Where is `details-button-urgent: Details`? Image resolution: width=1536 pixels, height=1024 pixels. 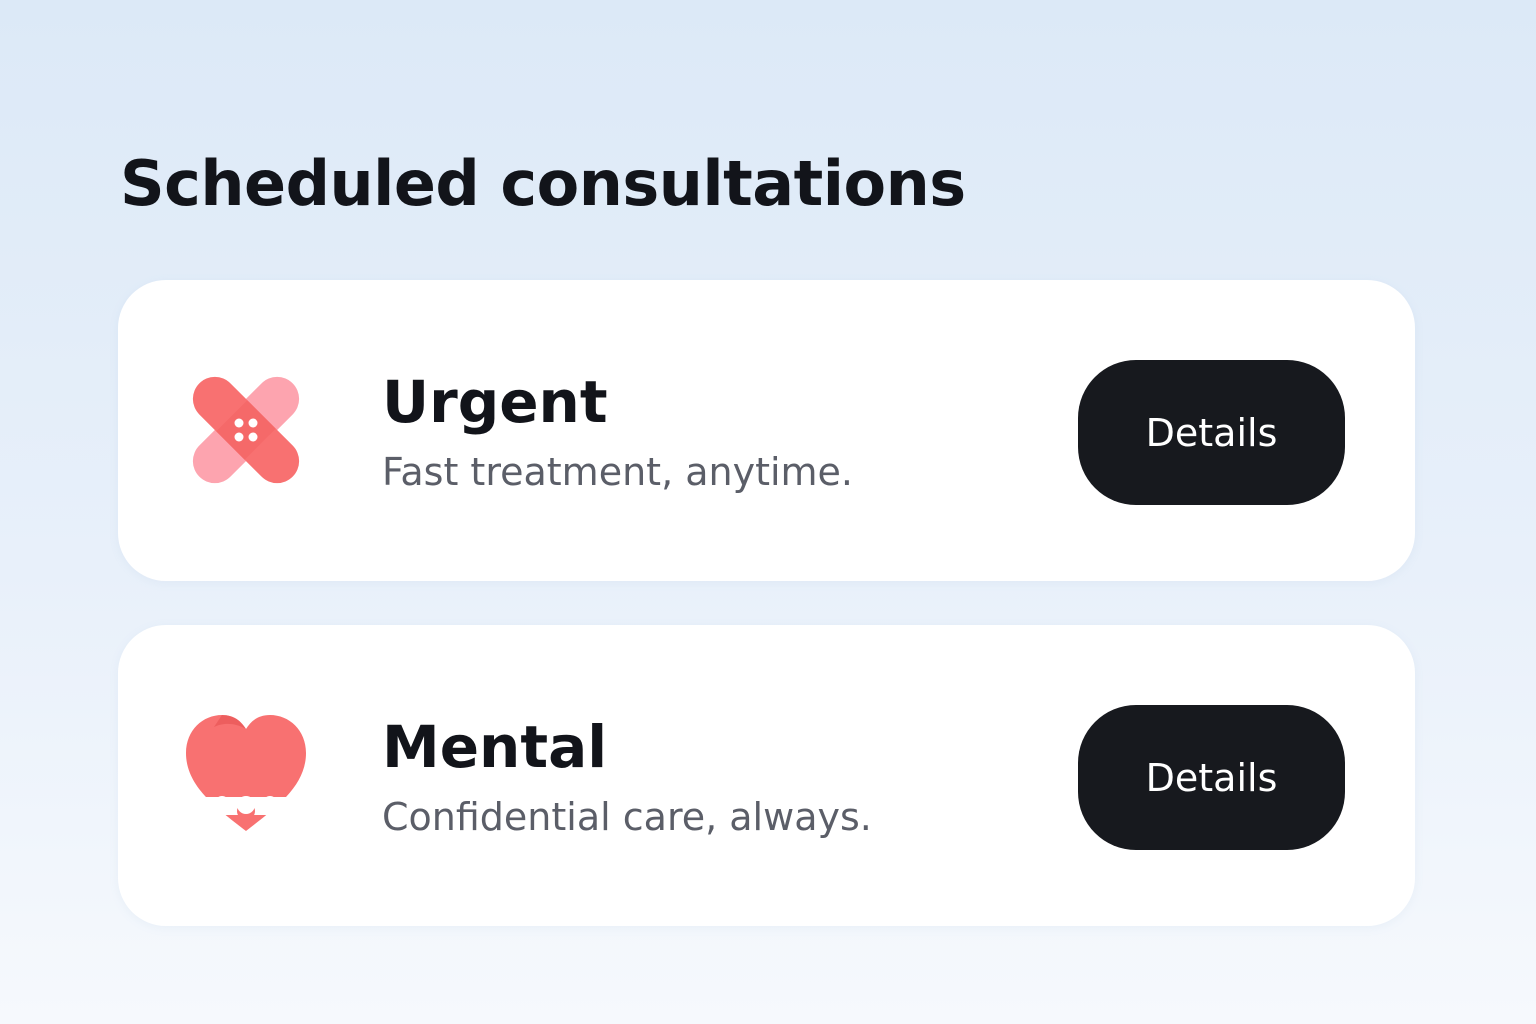 details-button-urgent: Details is located at coordinates (1211, 432).